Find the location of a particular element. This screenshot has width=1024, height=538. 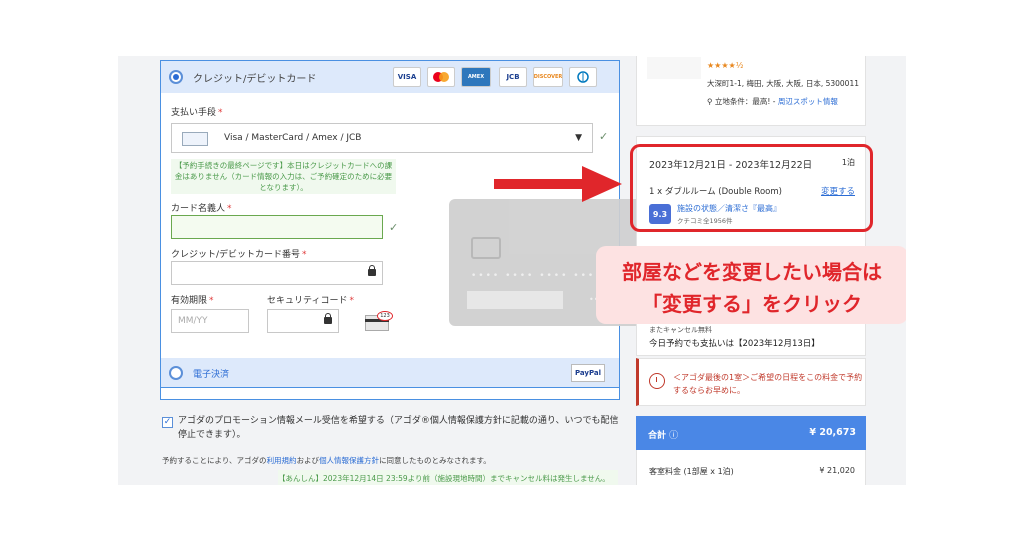

chevron-down-icon: ▼ is located at coordinates (578, 138).